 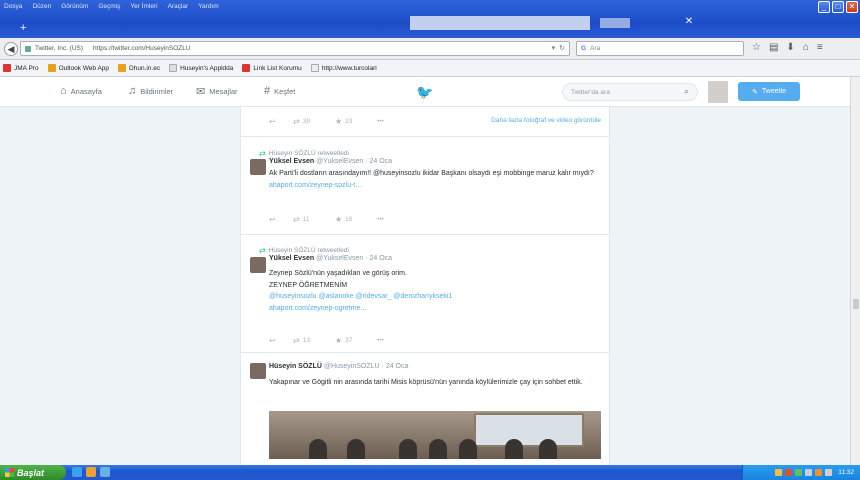 What do you see at coordinates (615, 23) in the screenshot?
I see `browser-tab-secondary` at bounding box center [615, 23].